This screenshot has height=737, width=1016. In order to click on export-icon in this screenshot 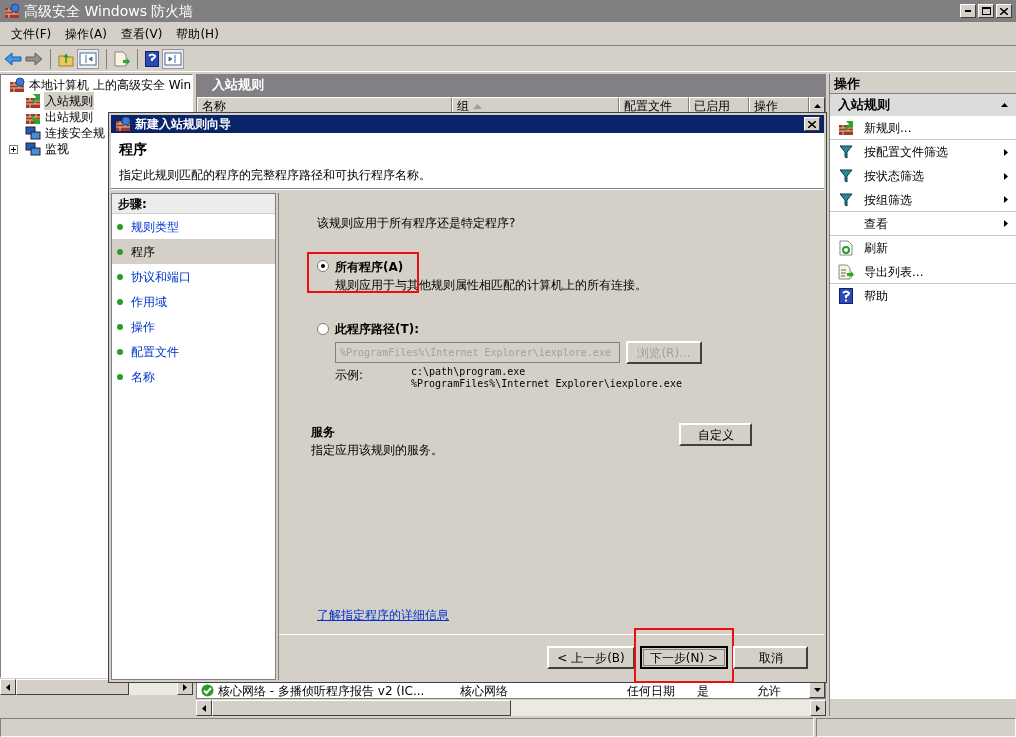, I will do `click(846, 271)`.